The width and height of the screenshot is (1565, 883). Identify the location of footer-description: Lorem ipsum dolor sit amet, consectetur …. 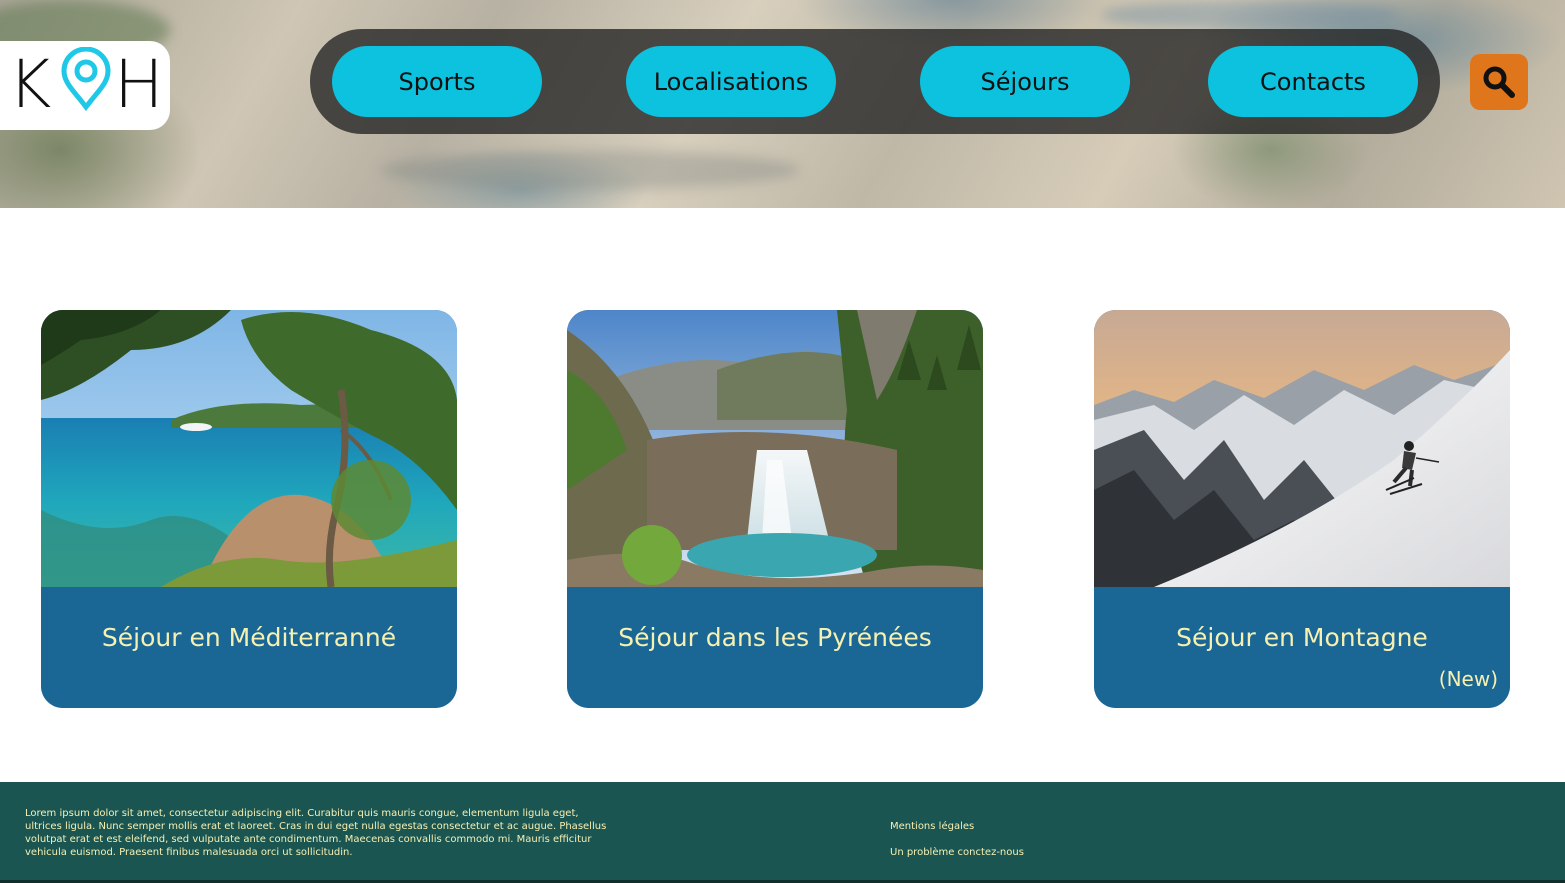
(316, 833).